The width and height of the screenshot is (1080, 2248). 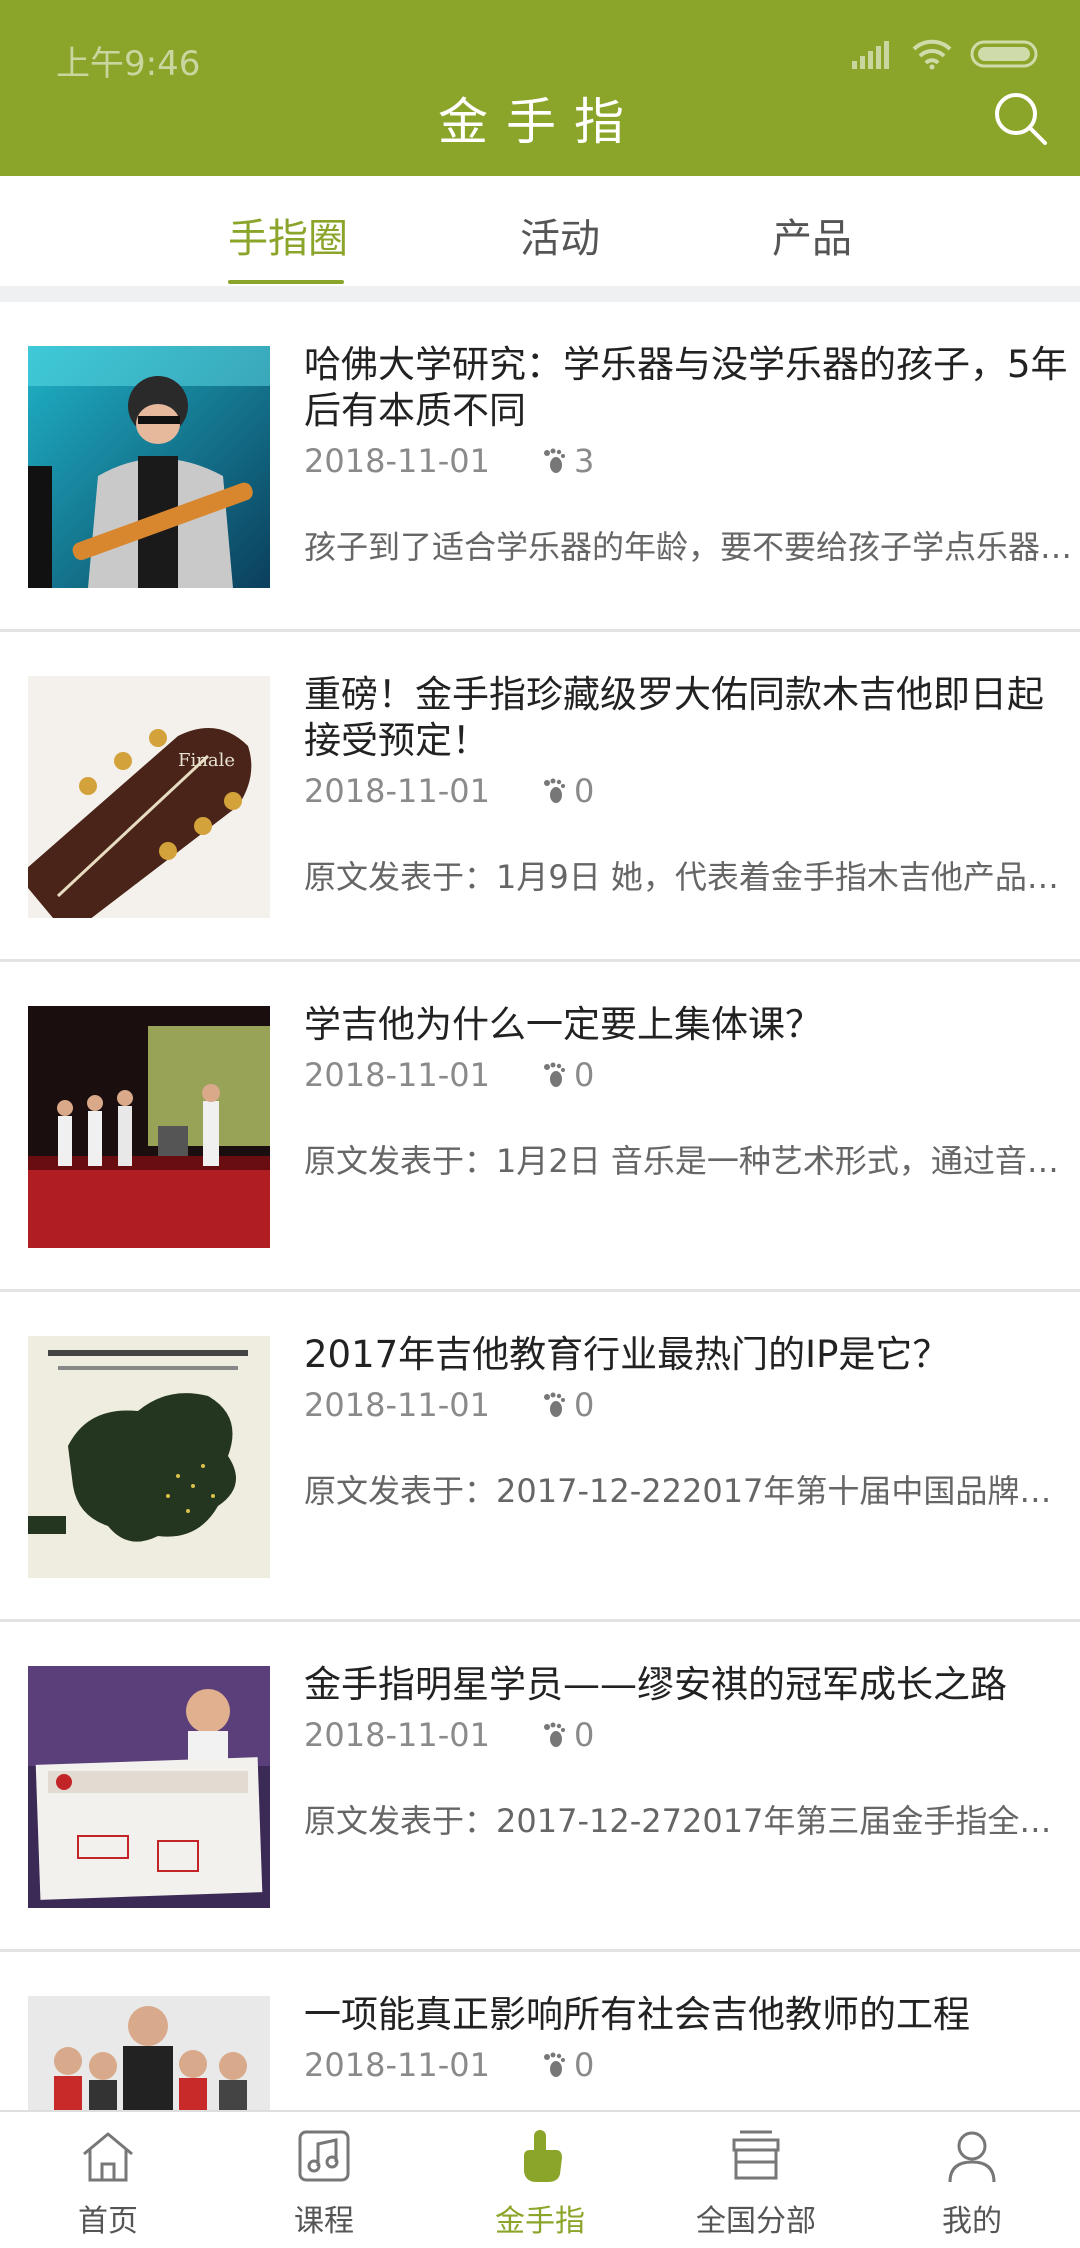 I want to click on nav-label: 课程, so click(x=324, y=2221).